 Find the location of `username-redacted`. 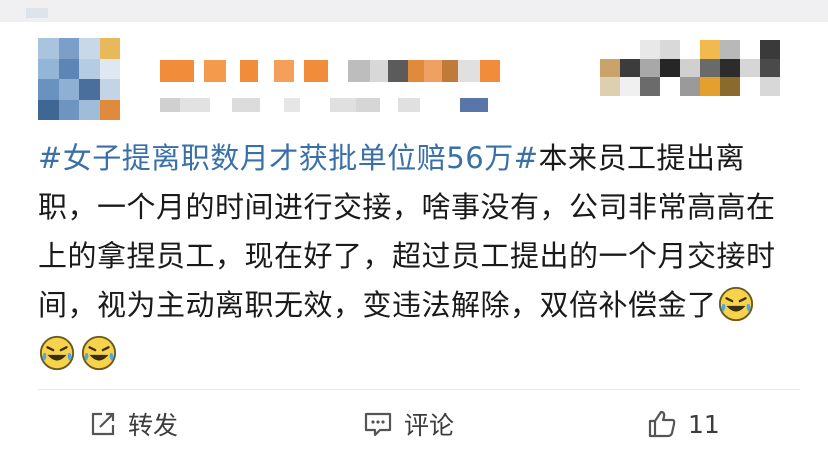

username-redacted is located at coordinates (330, 71).